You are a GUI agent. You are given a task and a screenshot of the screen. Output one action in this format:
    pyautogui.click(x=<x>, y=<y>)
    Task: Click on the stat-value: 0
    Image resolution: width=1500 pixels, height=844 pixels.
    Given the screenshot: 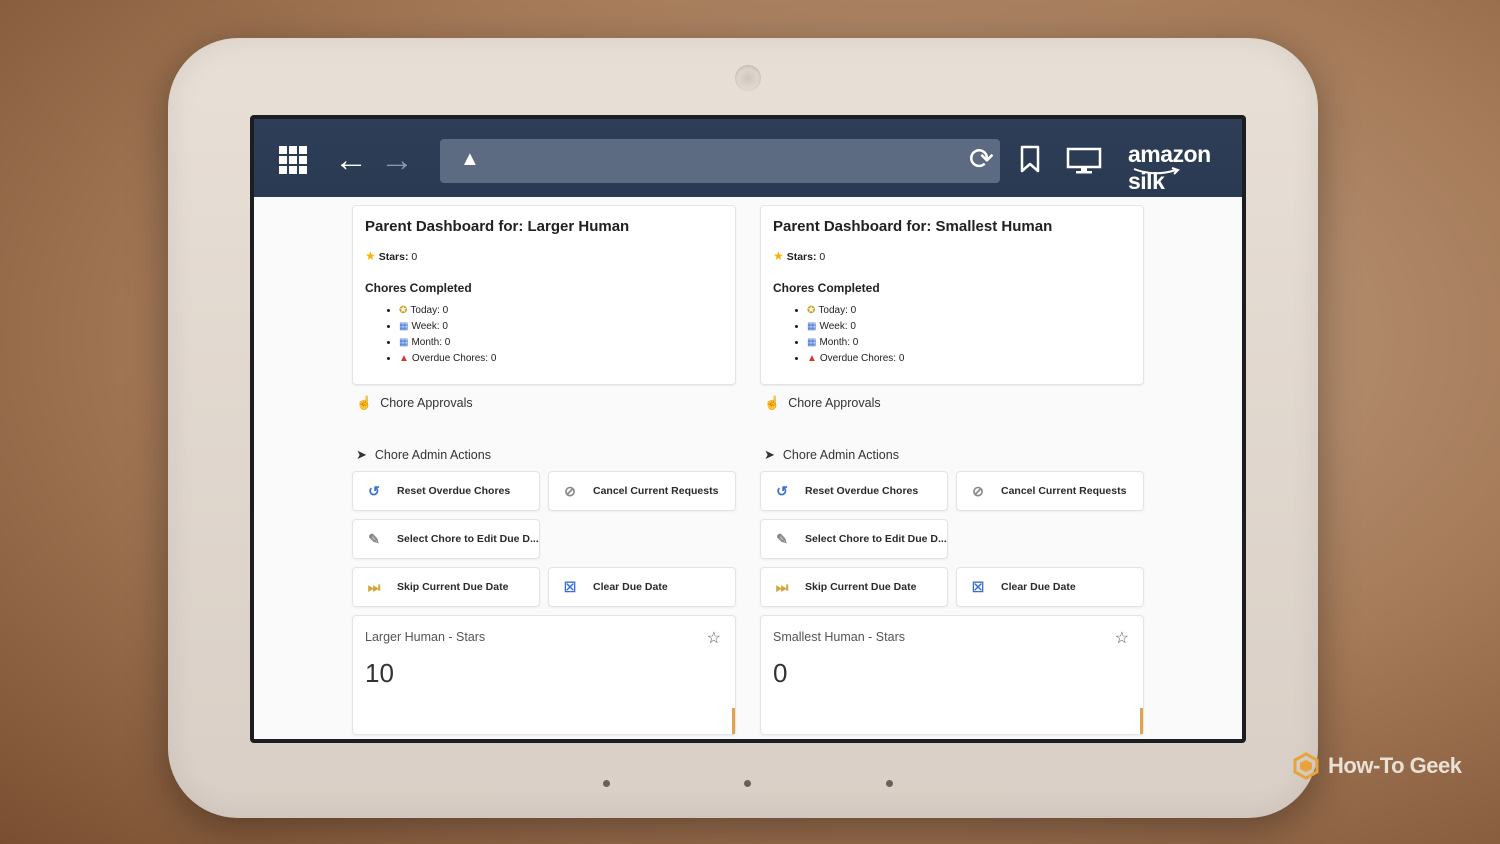 What is the action you would take?
    pyautogui.click(x=780, y=673)
    